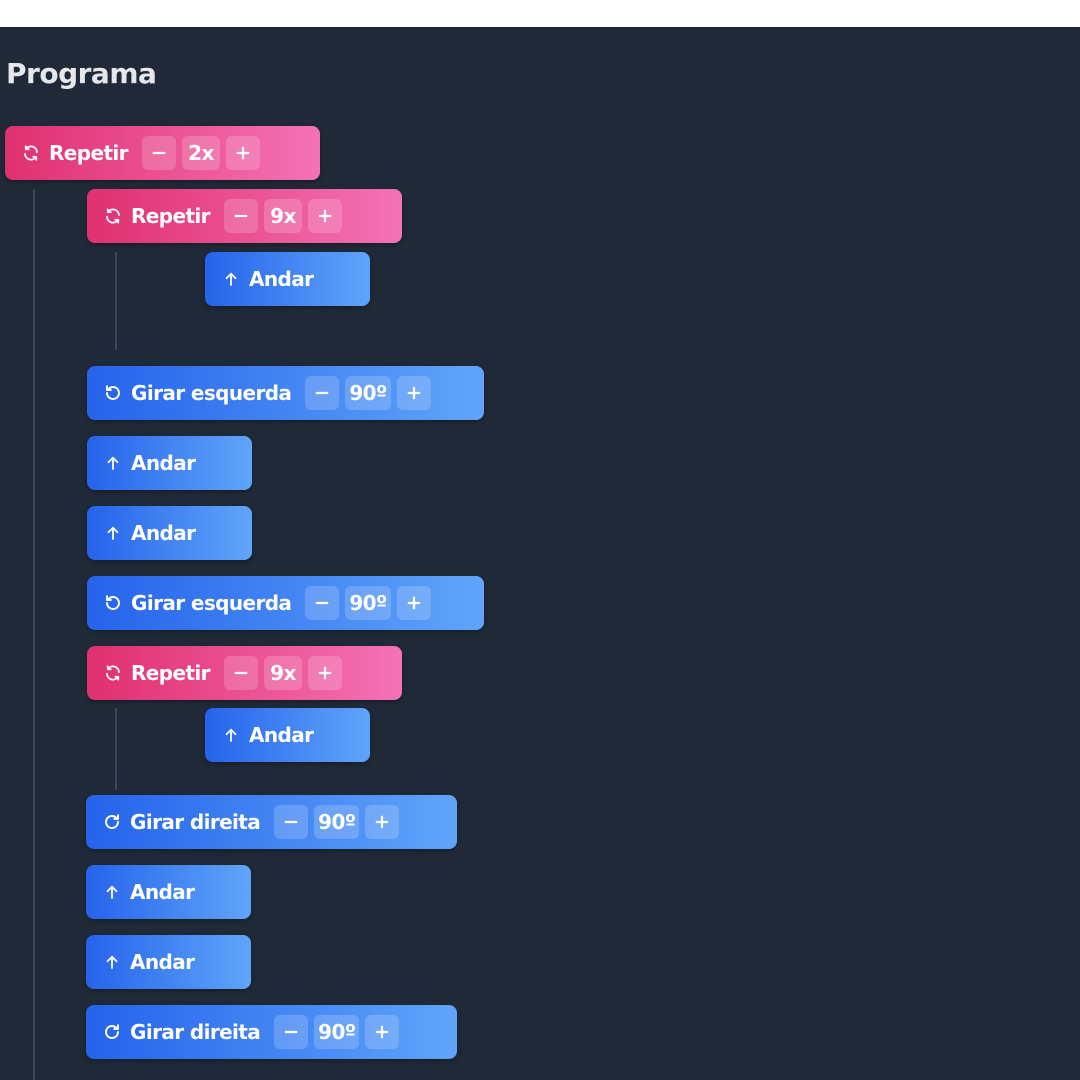 This screenshot has width=1080, height=1080. What do you see at coordinates (34, 634) in the screenshot?
I see `outer-loop-line` at bounding box center [34, 634].